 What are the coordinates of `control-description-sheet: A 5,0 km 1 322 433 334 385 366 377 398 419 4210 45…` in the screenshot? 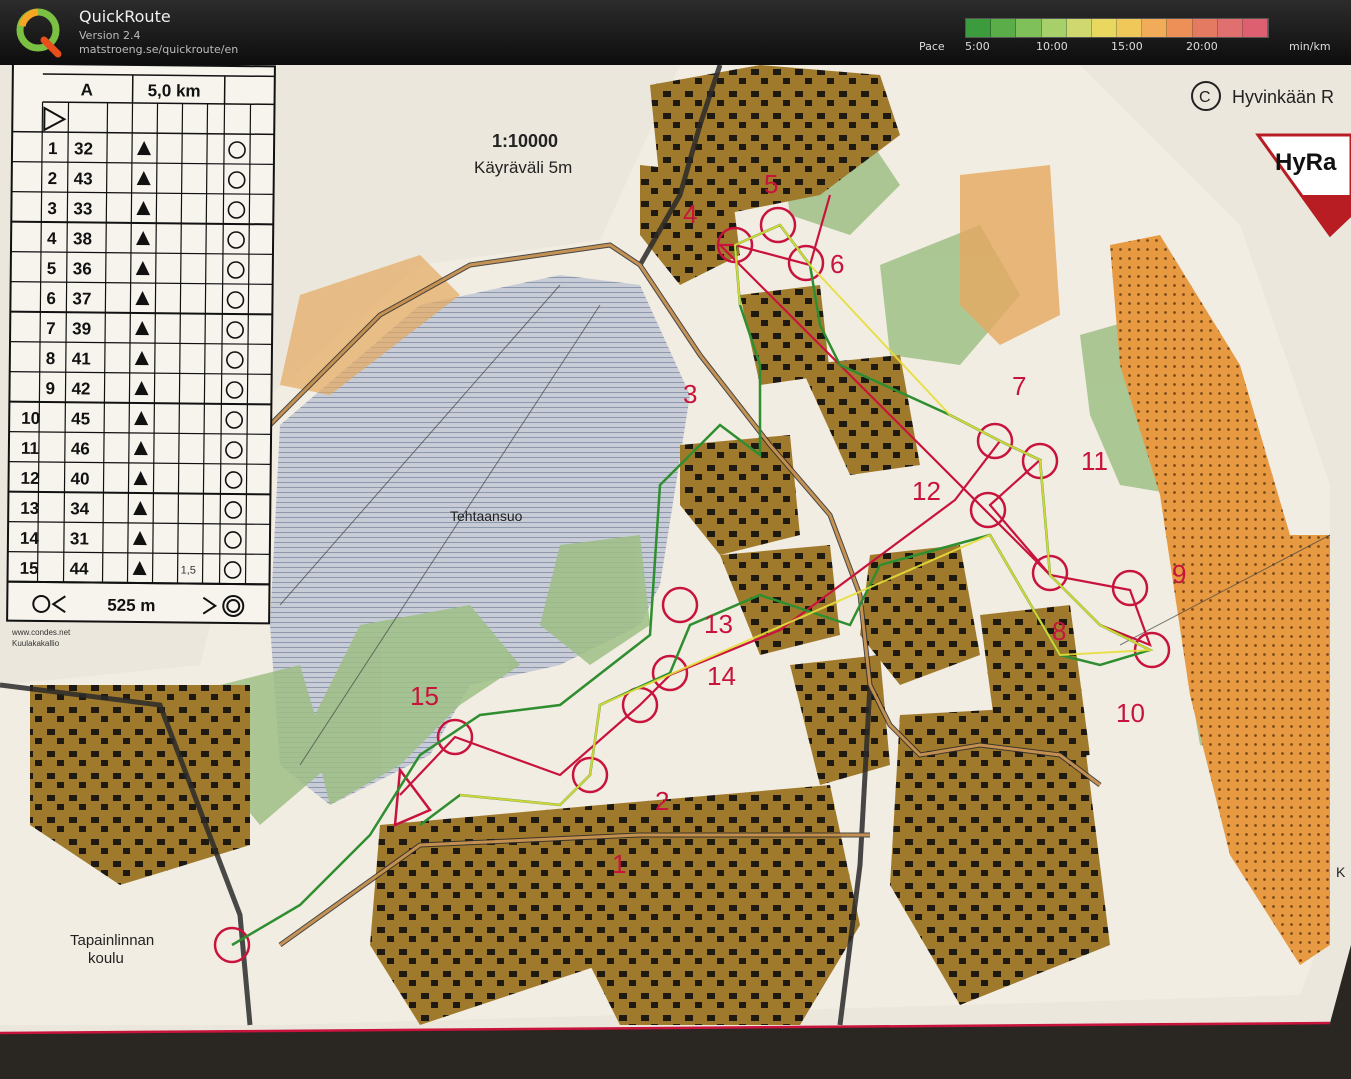 It's located at (141, 345).